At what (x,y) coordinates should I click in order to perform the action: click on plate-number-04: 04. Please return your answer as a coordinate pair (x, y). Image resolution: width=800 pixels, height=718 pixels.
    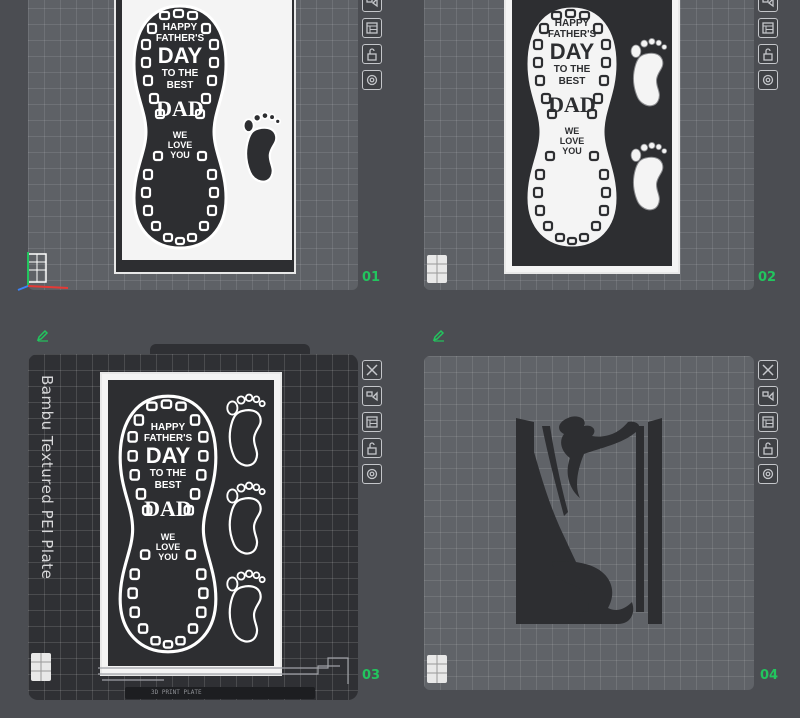
    Looking at the image, I should click on (769, 675).